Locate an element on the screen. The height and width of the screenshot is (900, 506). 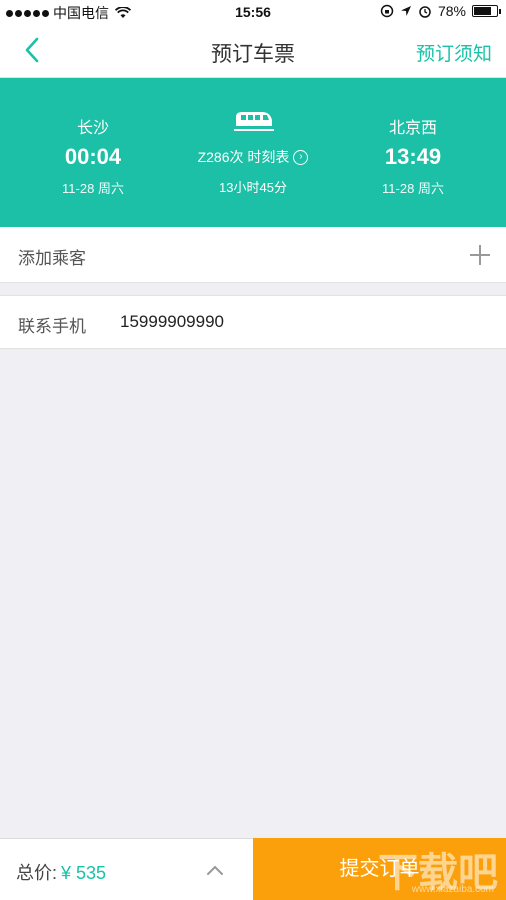
battery-percent: 78% is located at coordinates (451, 11).